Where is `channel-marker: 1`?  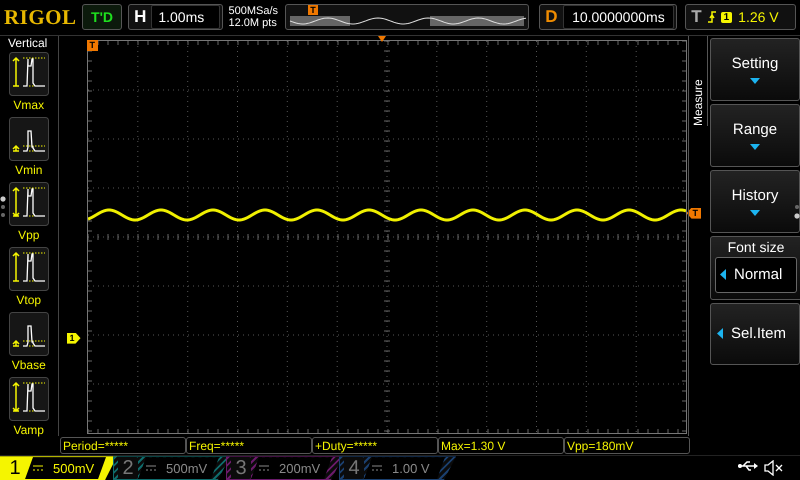 channel-marker: 1 is located at coordinates (73, 338).